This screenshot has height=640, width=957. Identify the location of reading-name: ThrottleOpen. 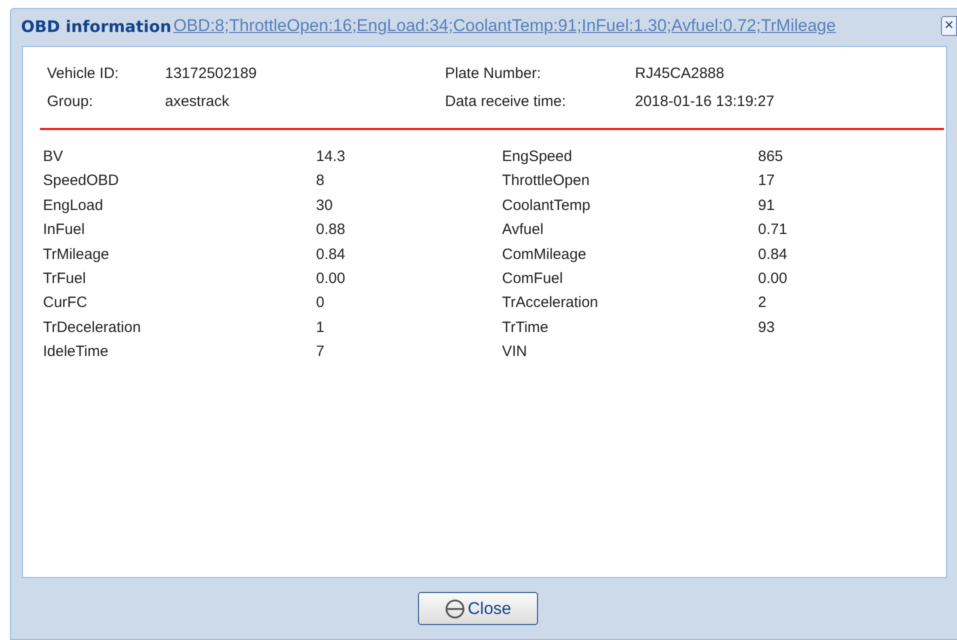
(546, 181).